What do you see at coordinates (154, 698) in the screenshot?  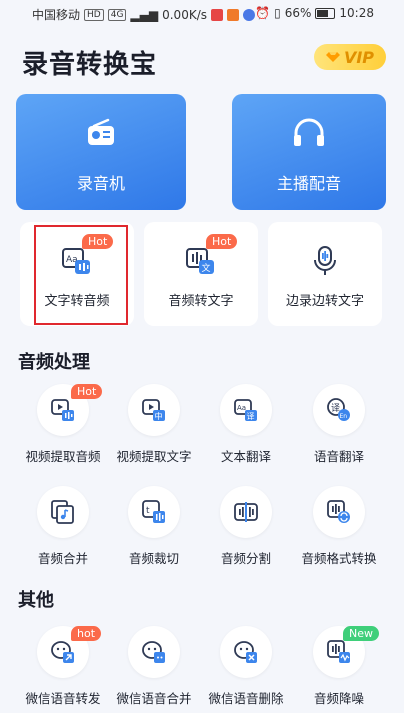 I see `grid-item-label: 微信语音合并` at bounding box center [154, 698].